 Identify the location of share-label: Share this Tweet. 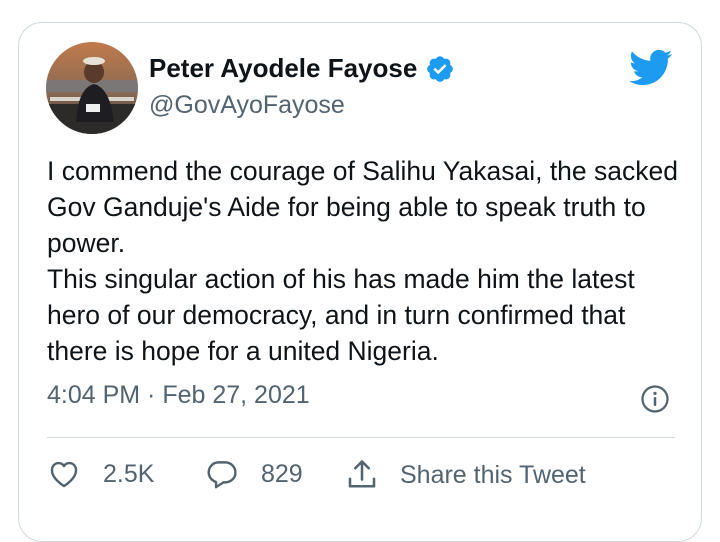
(493, 474).